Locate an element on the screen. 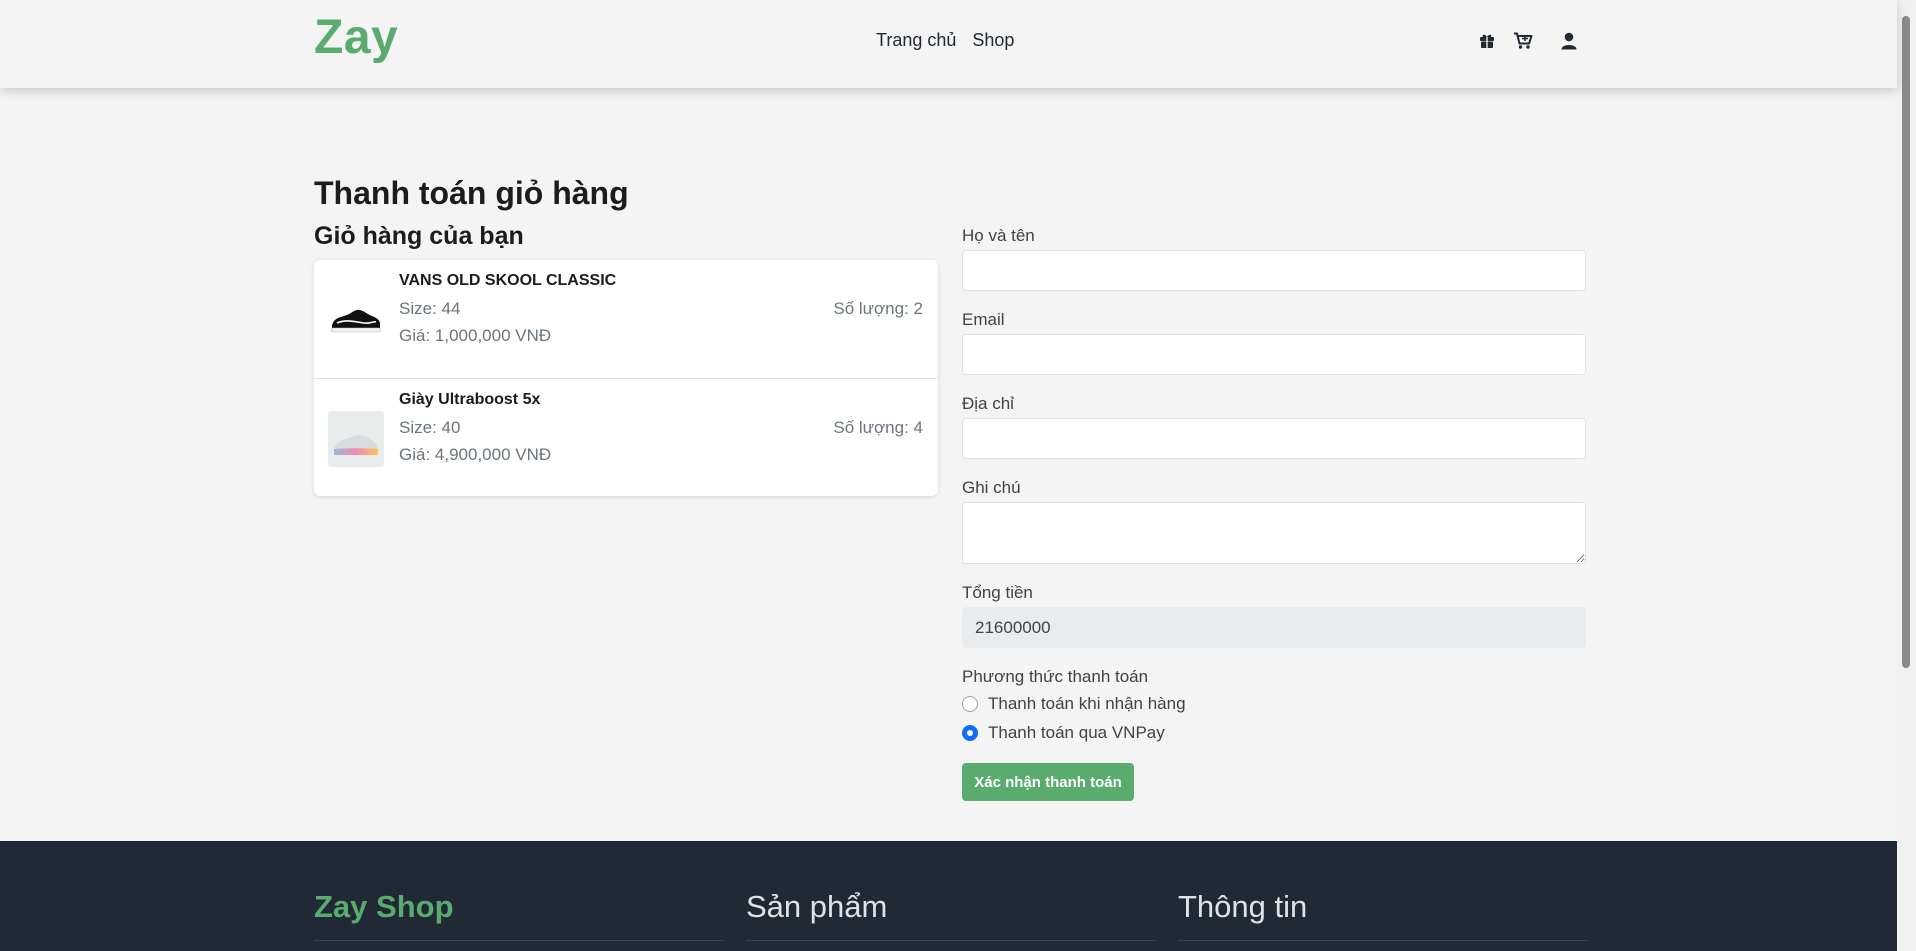 This screenshot has width=1916, height=951. item-price: Giá: 4,900,000 VNĐ is located at coordinates (475, 454).